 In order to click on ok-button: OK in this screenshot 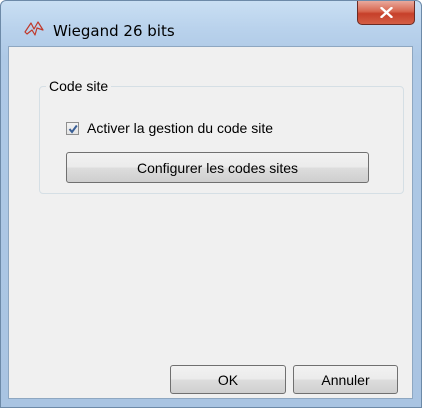, I will do `click(228, 379)`.